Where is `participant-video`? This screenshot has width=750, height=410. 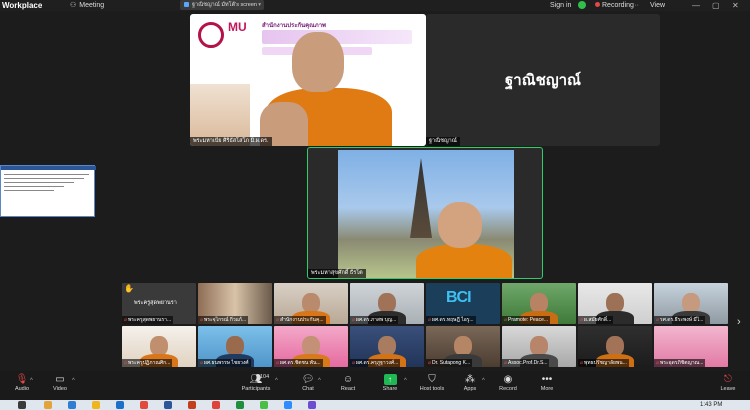 participant-video is located at coordinates (326, 86).